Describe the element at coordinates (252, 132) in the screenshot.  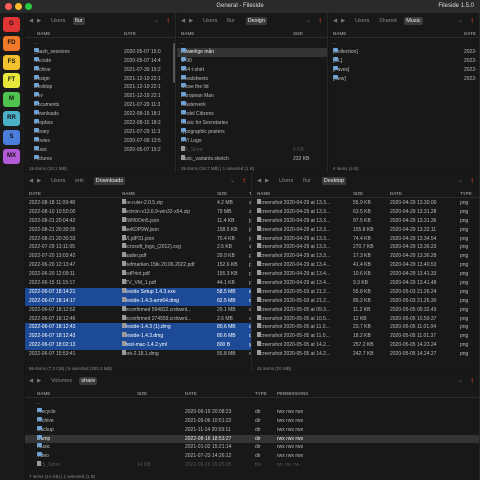
I see `file-row: typographic posters` at that location.